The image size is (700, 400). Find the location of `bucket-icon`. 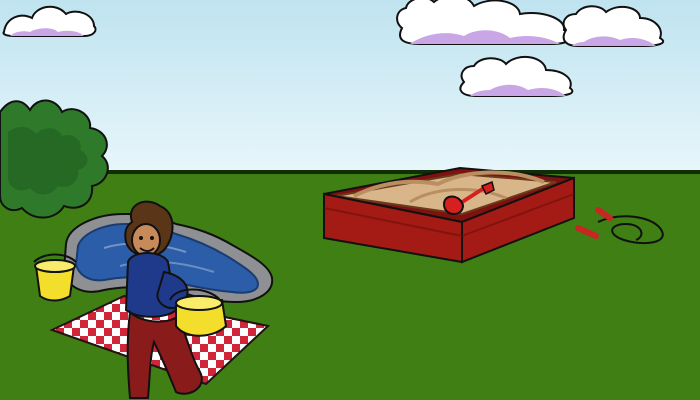

bucket-icon is located at coordinates (55, 277).